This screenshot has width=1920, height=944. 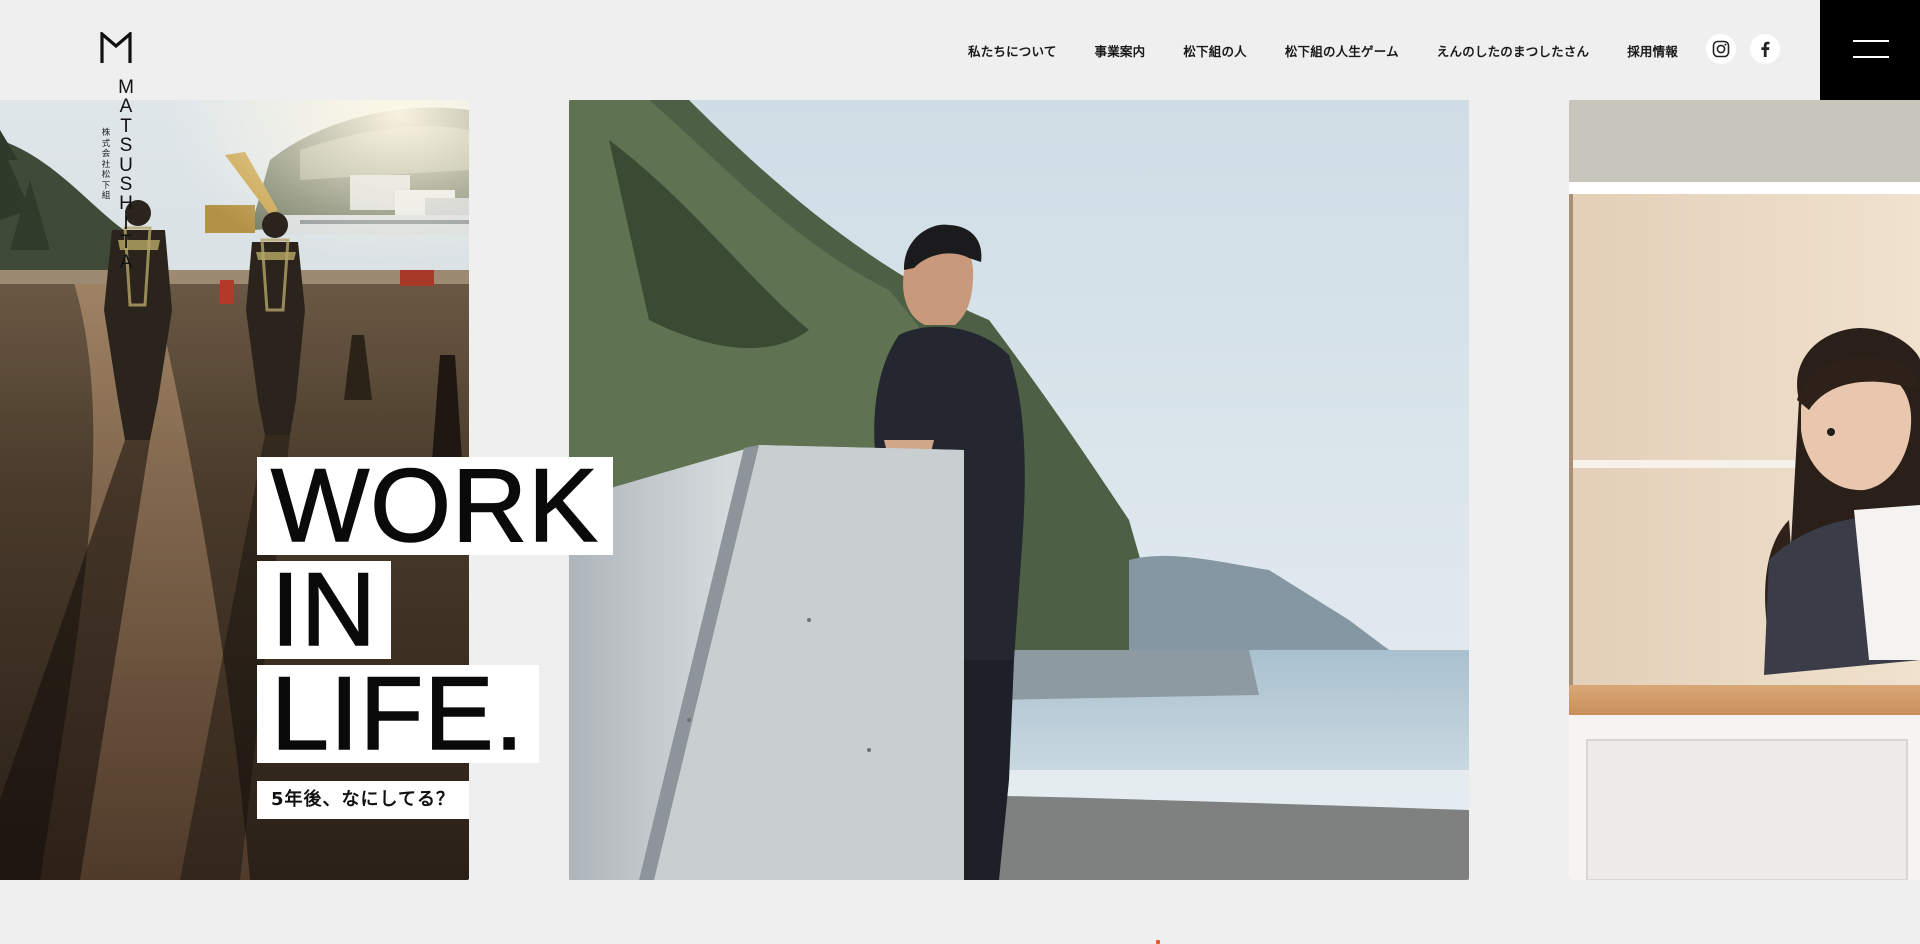 I want to click on nav-item-business: 事業案内, so click(x=1120, y=50).